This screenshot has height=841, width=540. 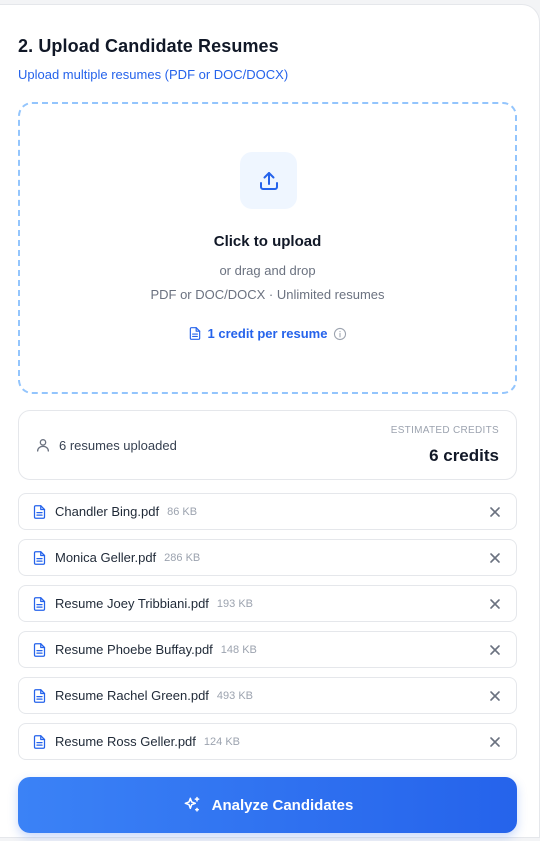 I want to click on document-icon, so click(x=195, y=333).